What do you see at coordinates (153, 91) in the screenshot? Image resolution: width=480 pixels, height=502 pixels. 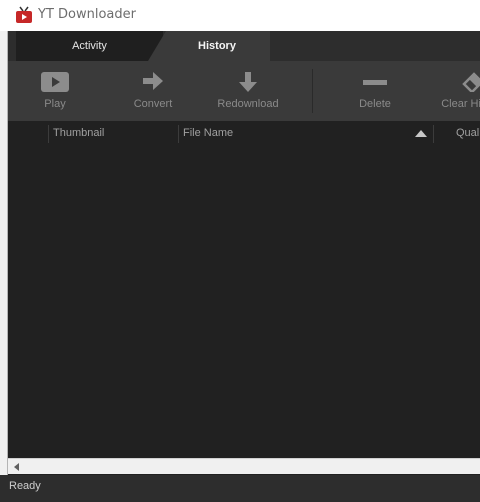 I see `convert-button: Convert` at bounding box center [153, 91].